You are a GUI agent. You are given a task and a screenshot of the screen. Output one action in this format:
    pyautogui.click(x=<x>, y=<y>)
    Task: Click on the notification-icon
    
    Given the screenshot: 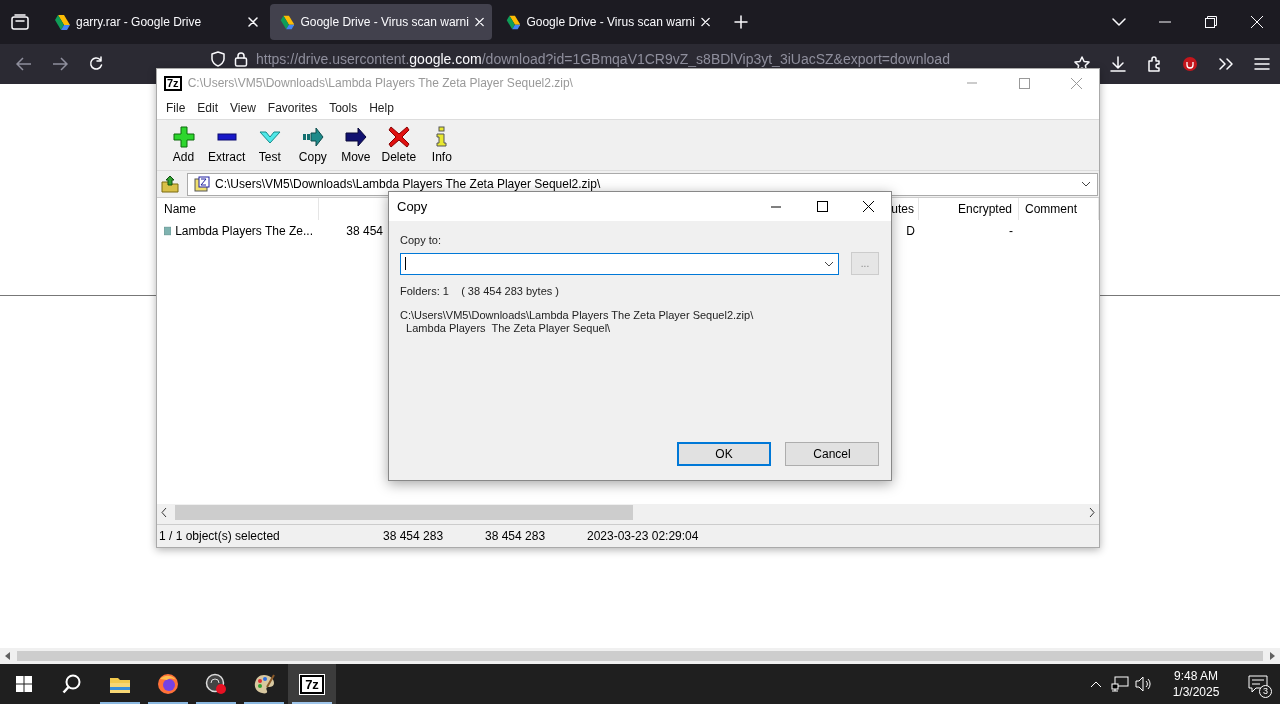 What is the action you would take?
    pyautogui.click(x=1258, y=684)
    